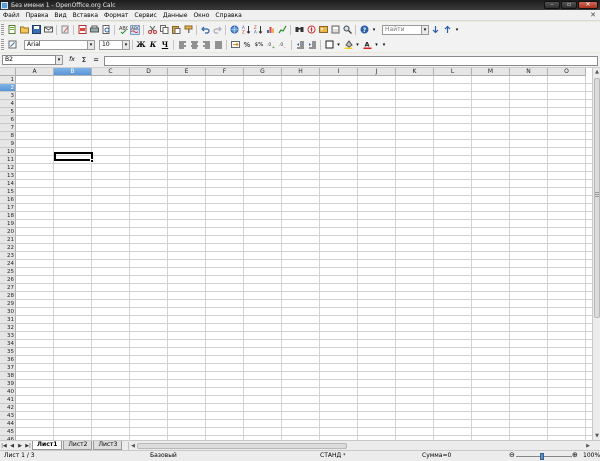  Describe the element at coordinates (575, 455) in the screenshot. I see `zoom-in-icon: ⊕` at that location.